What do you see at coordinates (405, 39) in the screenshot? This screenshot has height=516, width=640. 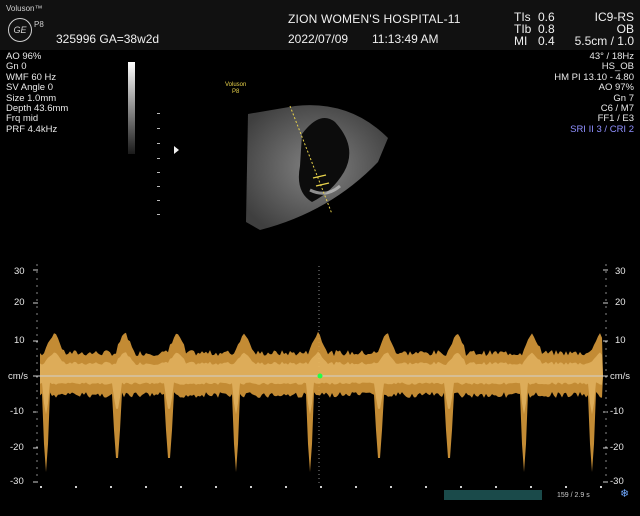 I see `exam-time: 11:13:49 AM` at bounding box center [405, 39].